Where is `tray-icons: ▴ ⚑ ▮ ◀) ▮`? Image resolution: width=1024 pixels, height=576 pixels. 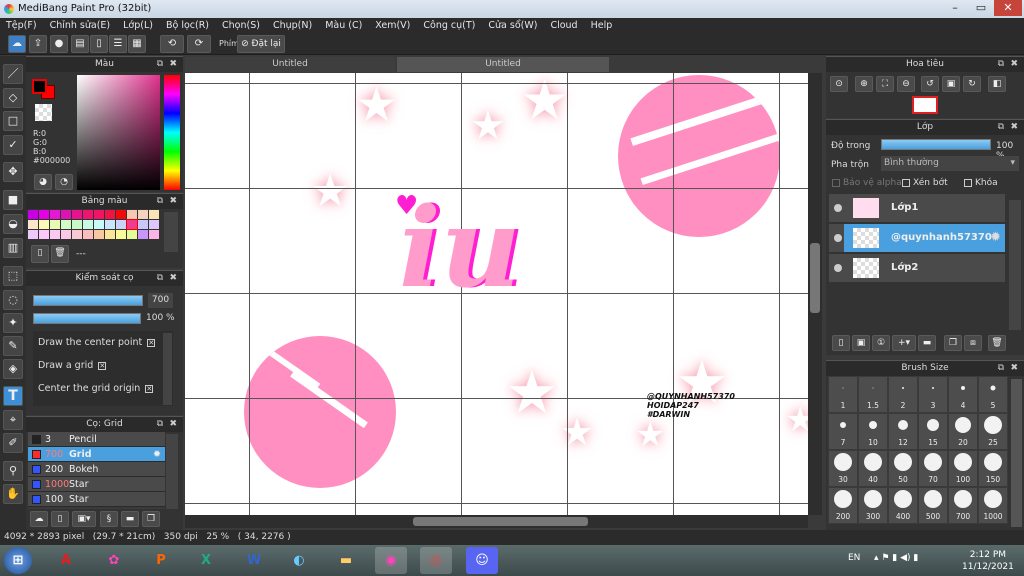
tray-icons: ▴ ⚑ ▮ ◀) ▮ is located at coordinates (896, 558).